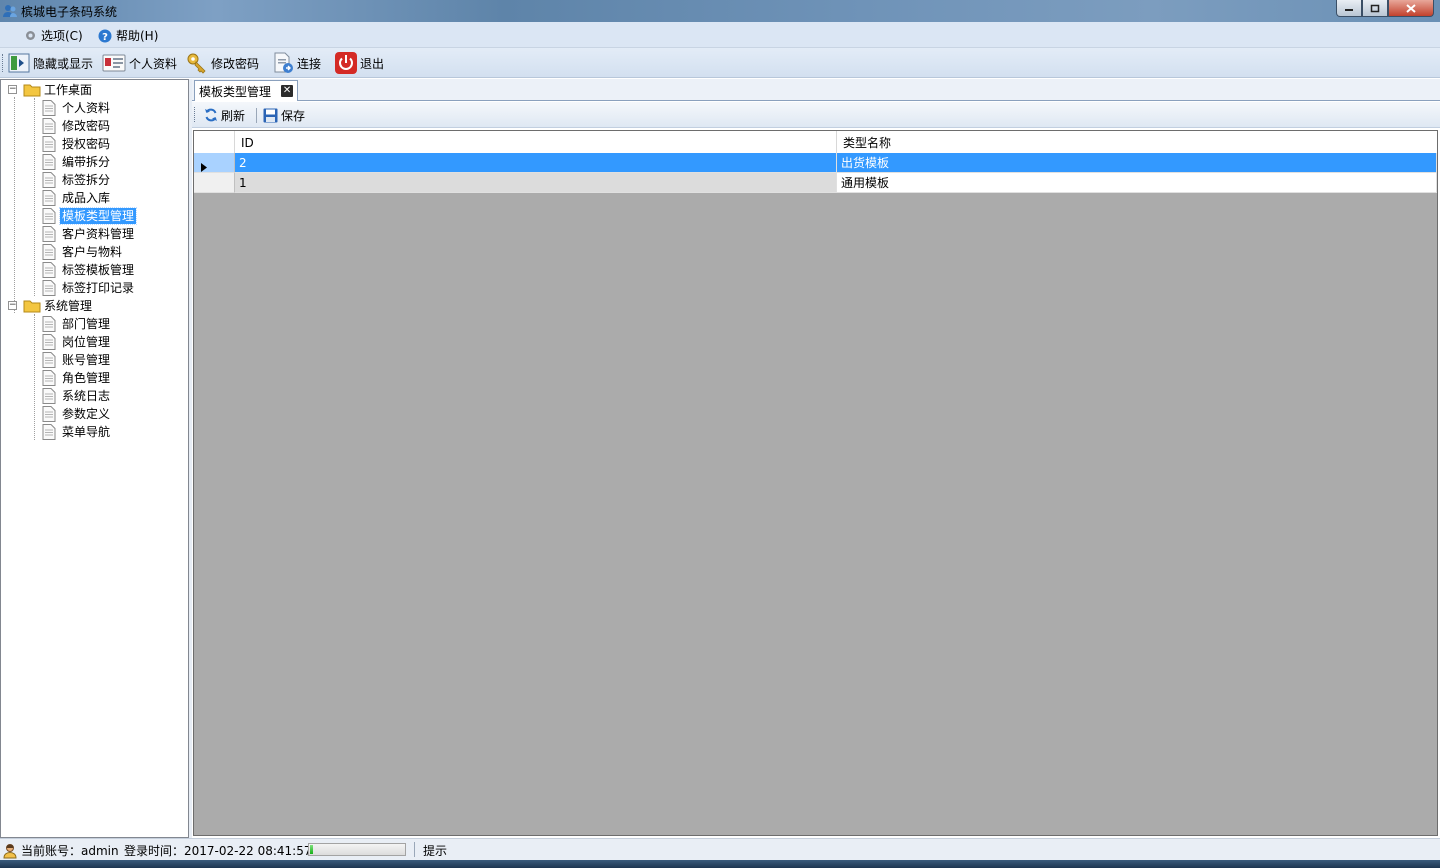 The height and width of the screenshot is (868, 1440). Describe the element at coordinates (1349, 8) in the screenshot. I see `minimize-button` at that location.